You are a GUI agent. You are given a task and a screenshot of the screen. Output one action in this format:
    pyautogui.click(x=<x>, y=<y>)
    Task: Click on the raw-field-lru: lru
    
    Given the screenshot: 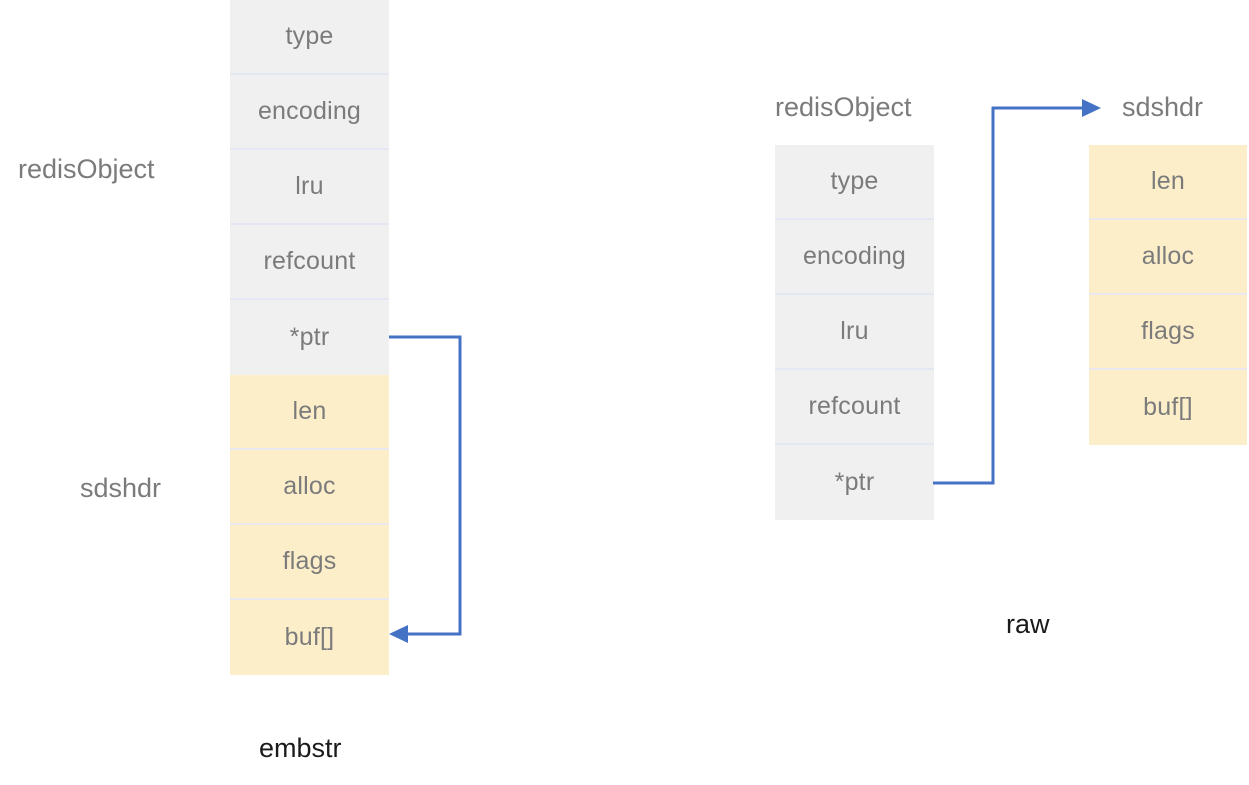 What is the action you would take?
    pyautogui.click(x=854, y=332)
    